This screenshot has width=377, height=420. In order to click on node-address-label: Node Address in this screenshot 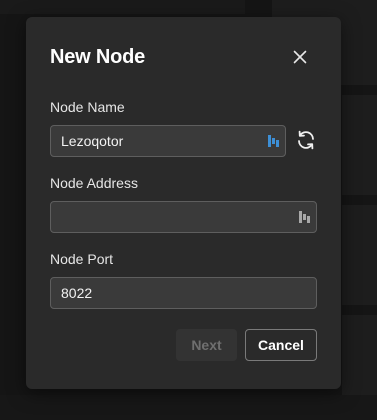, I will do `click(94, 183)`.